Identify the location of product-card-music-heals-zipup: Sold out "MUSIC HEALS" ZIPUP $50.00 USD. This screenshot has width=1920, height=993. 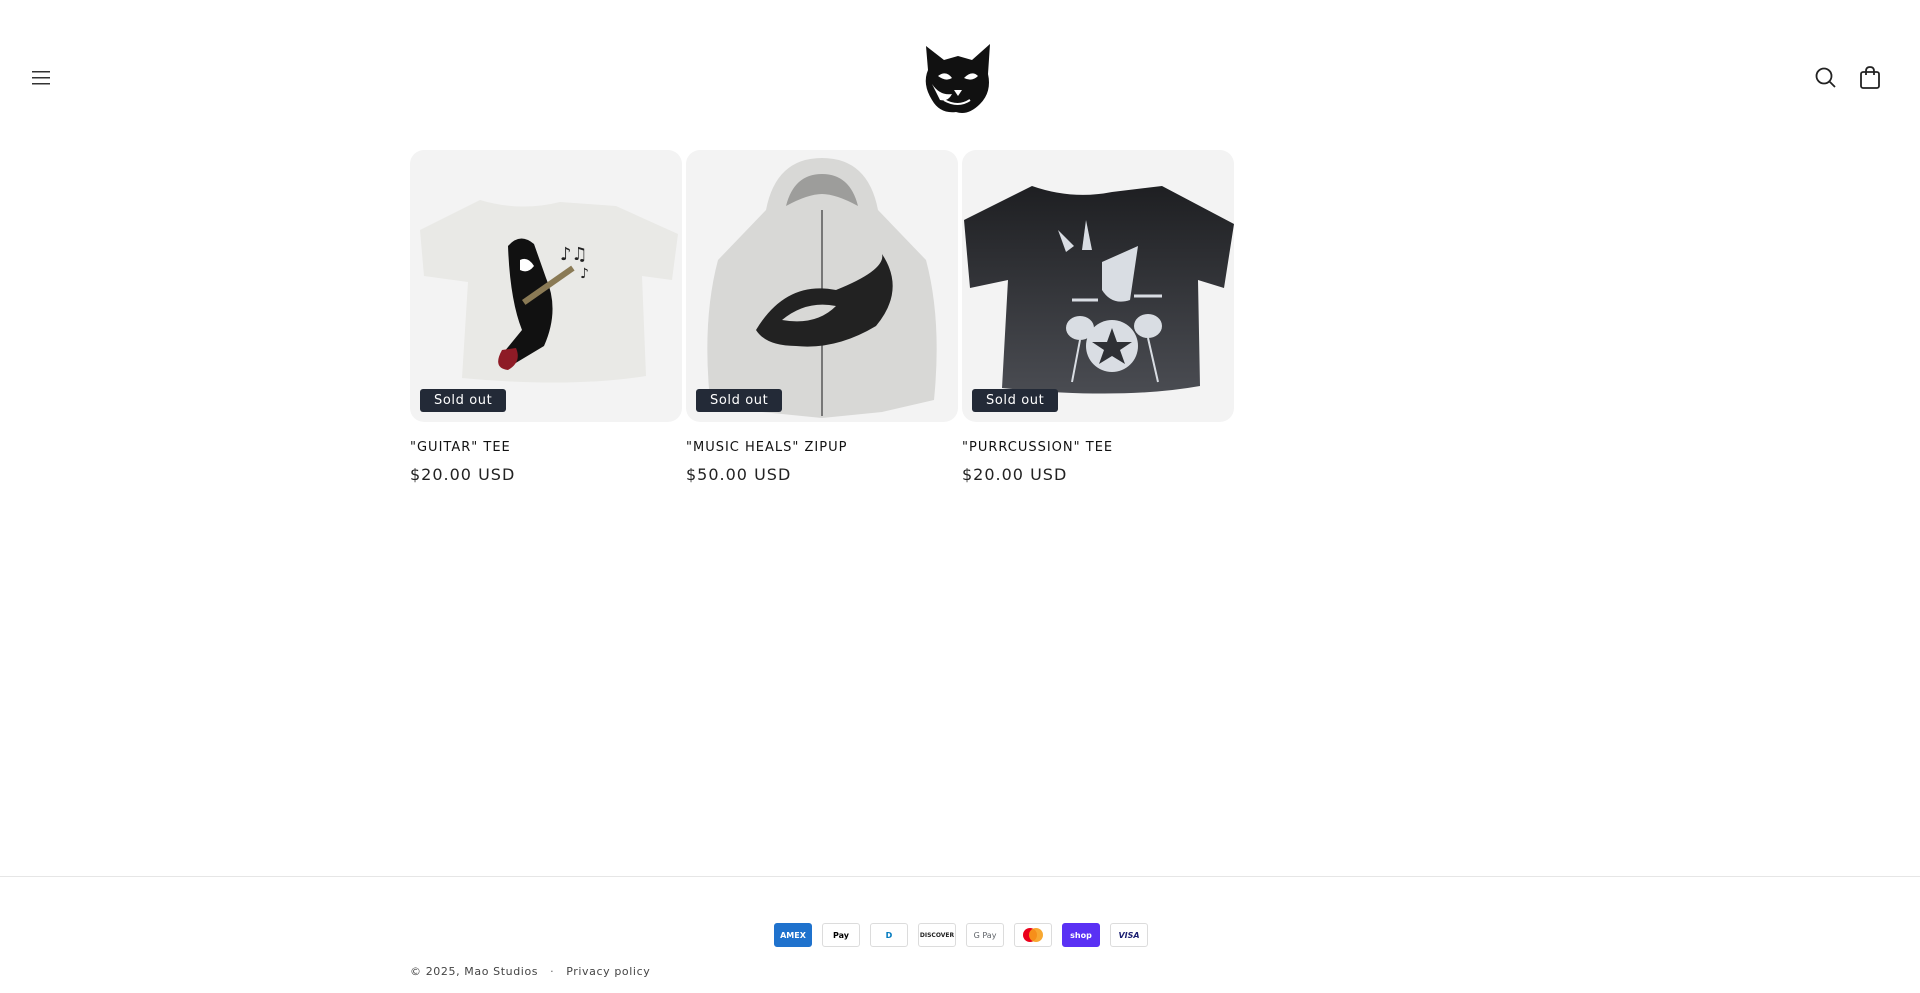
(822, 317).